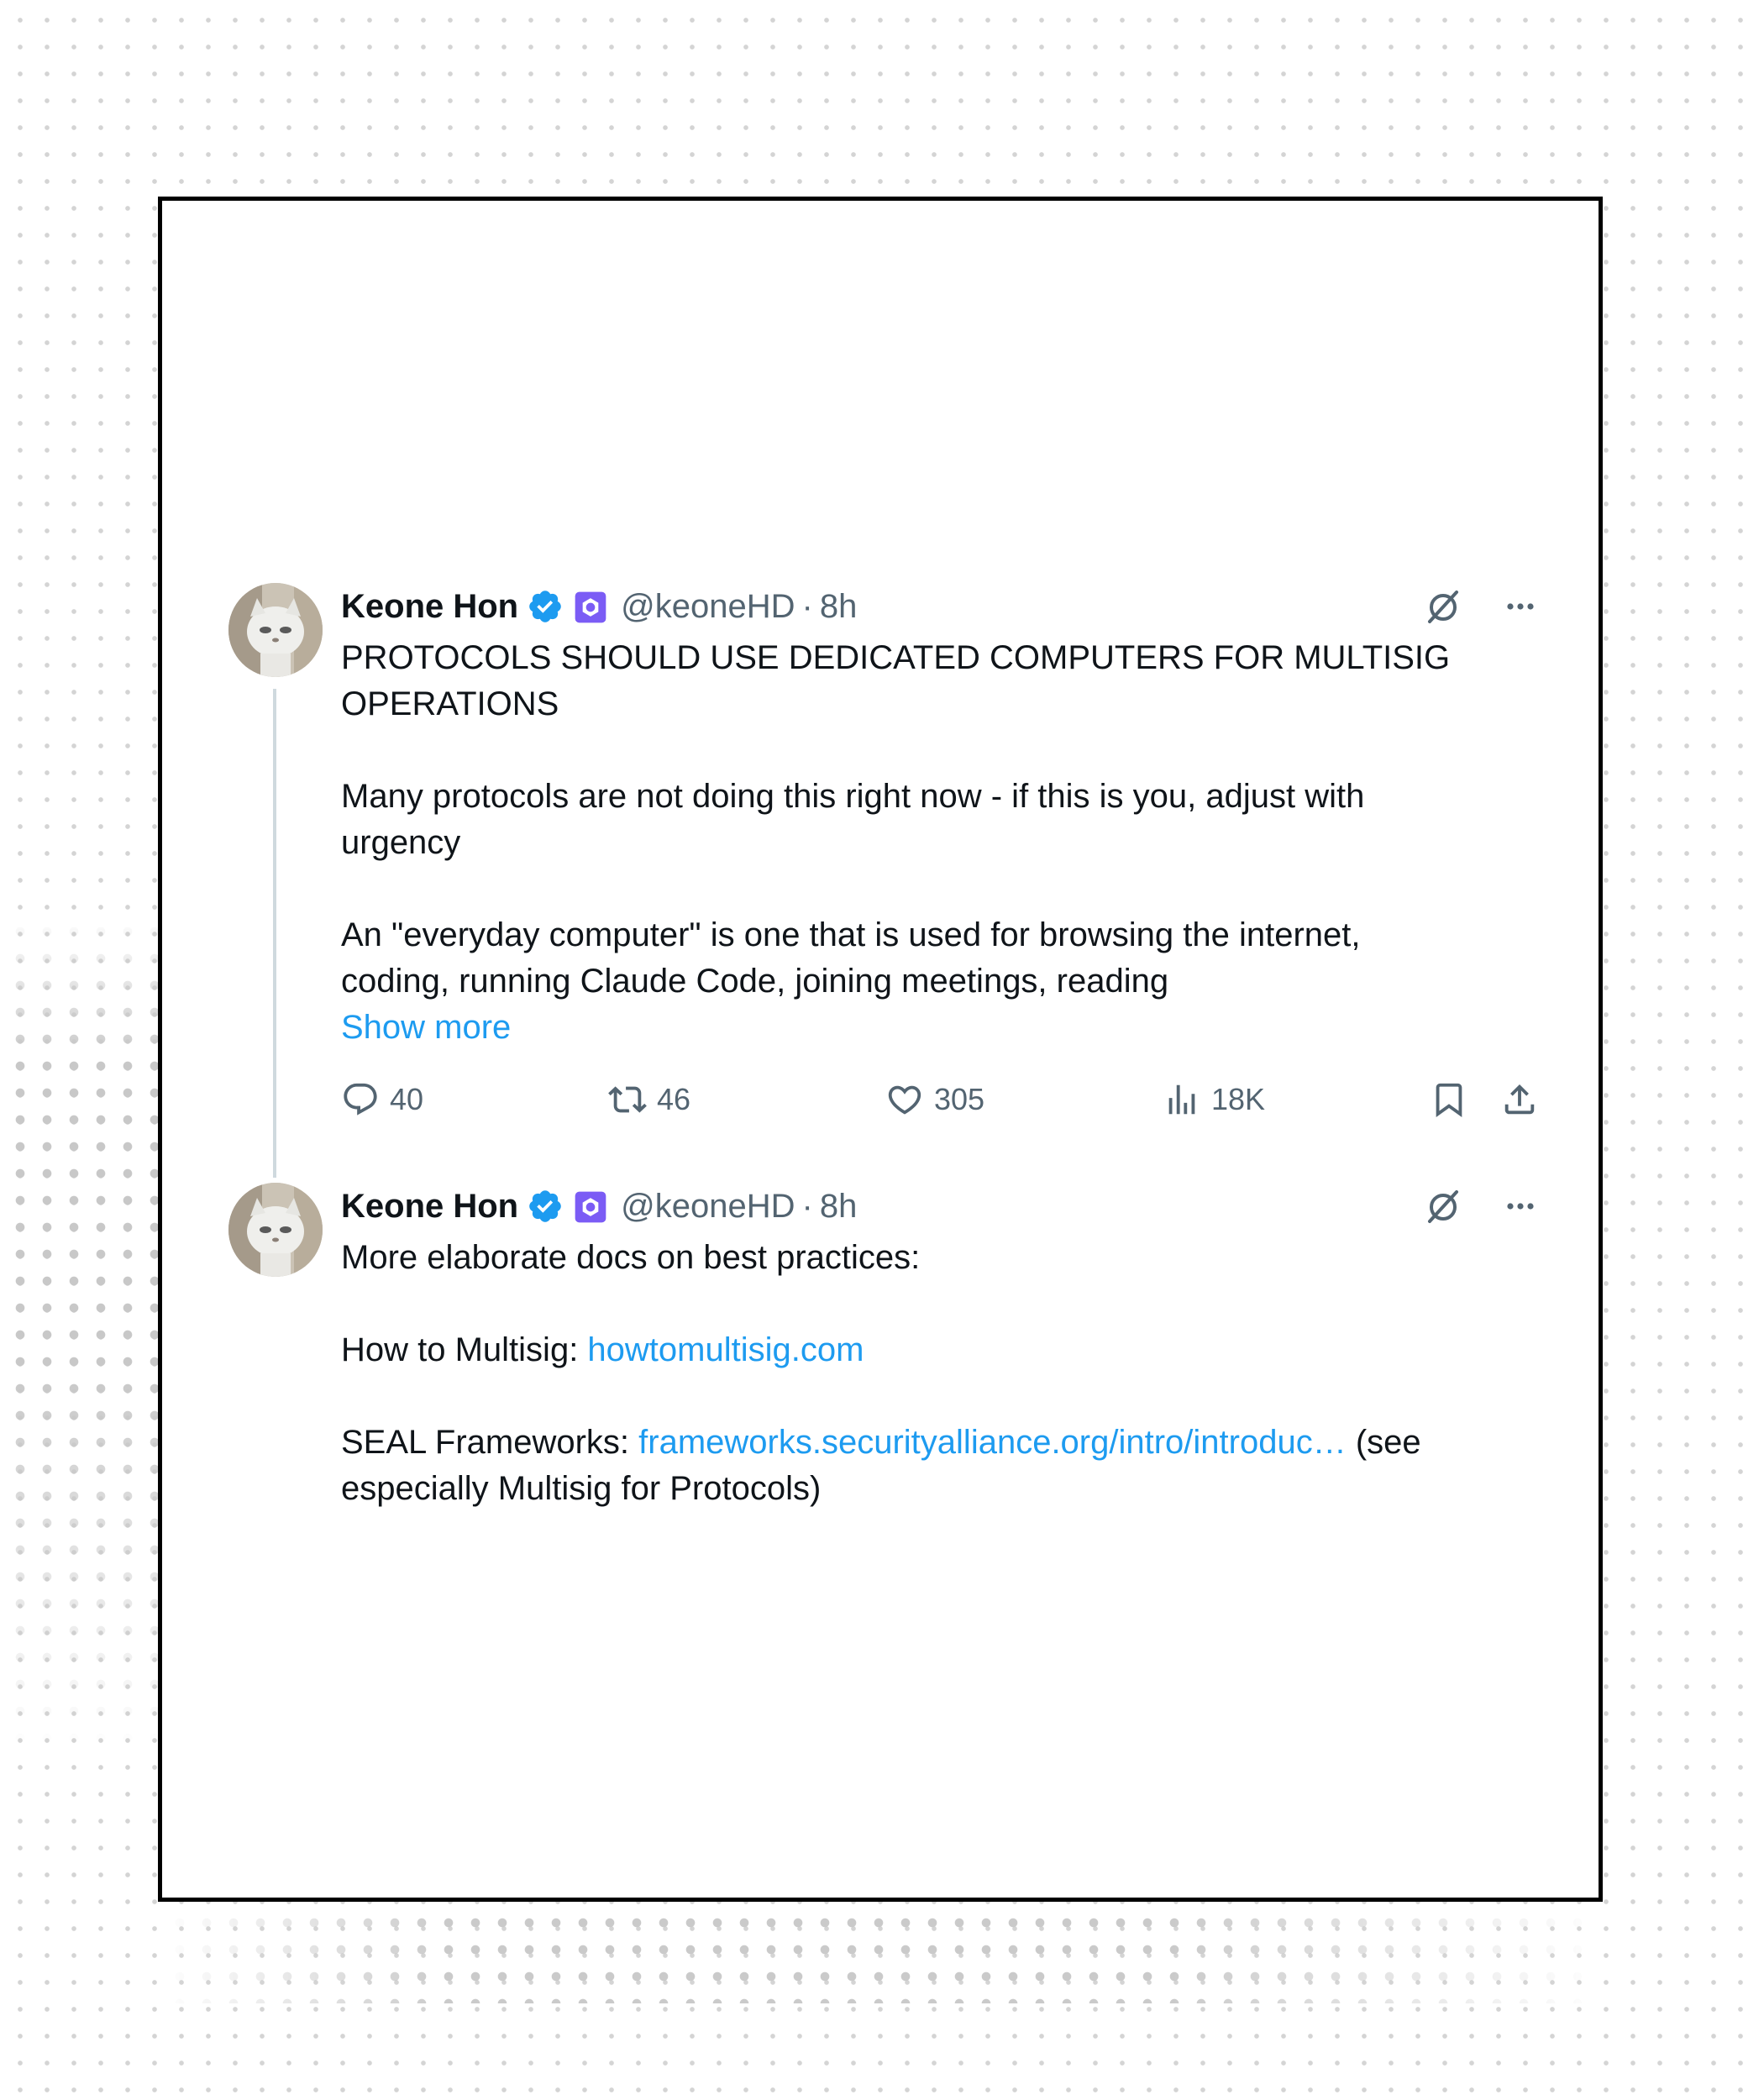 Image resolution: width=1764 pixels, height=2100 pixels. I want to click on reply-icon, so click(360, 1099).